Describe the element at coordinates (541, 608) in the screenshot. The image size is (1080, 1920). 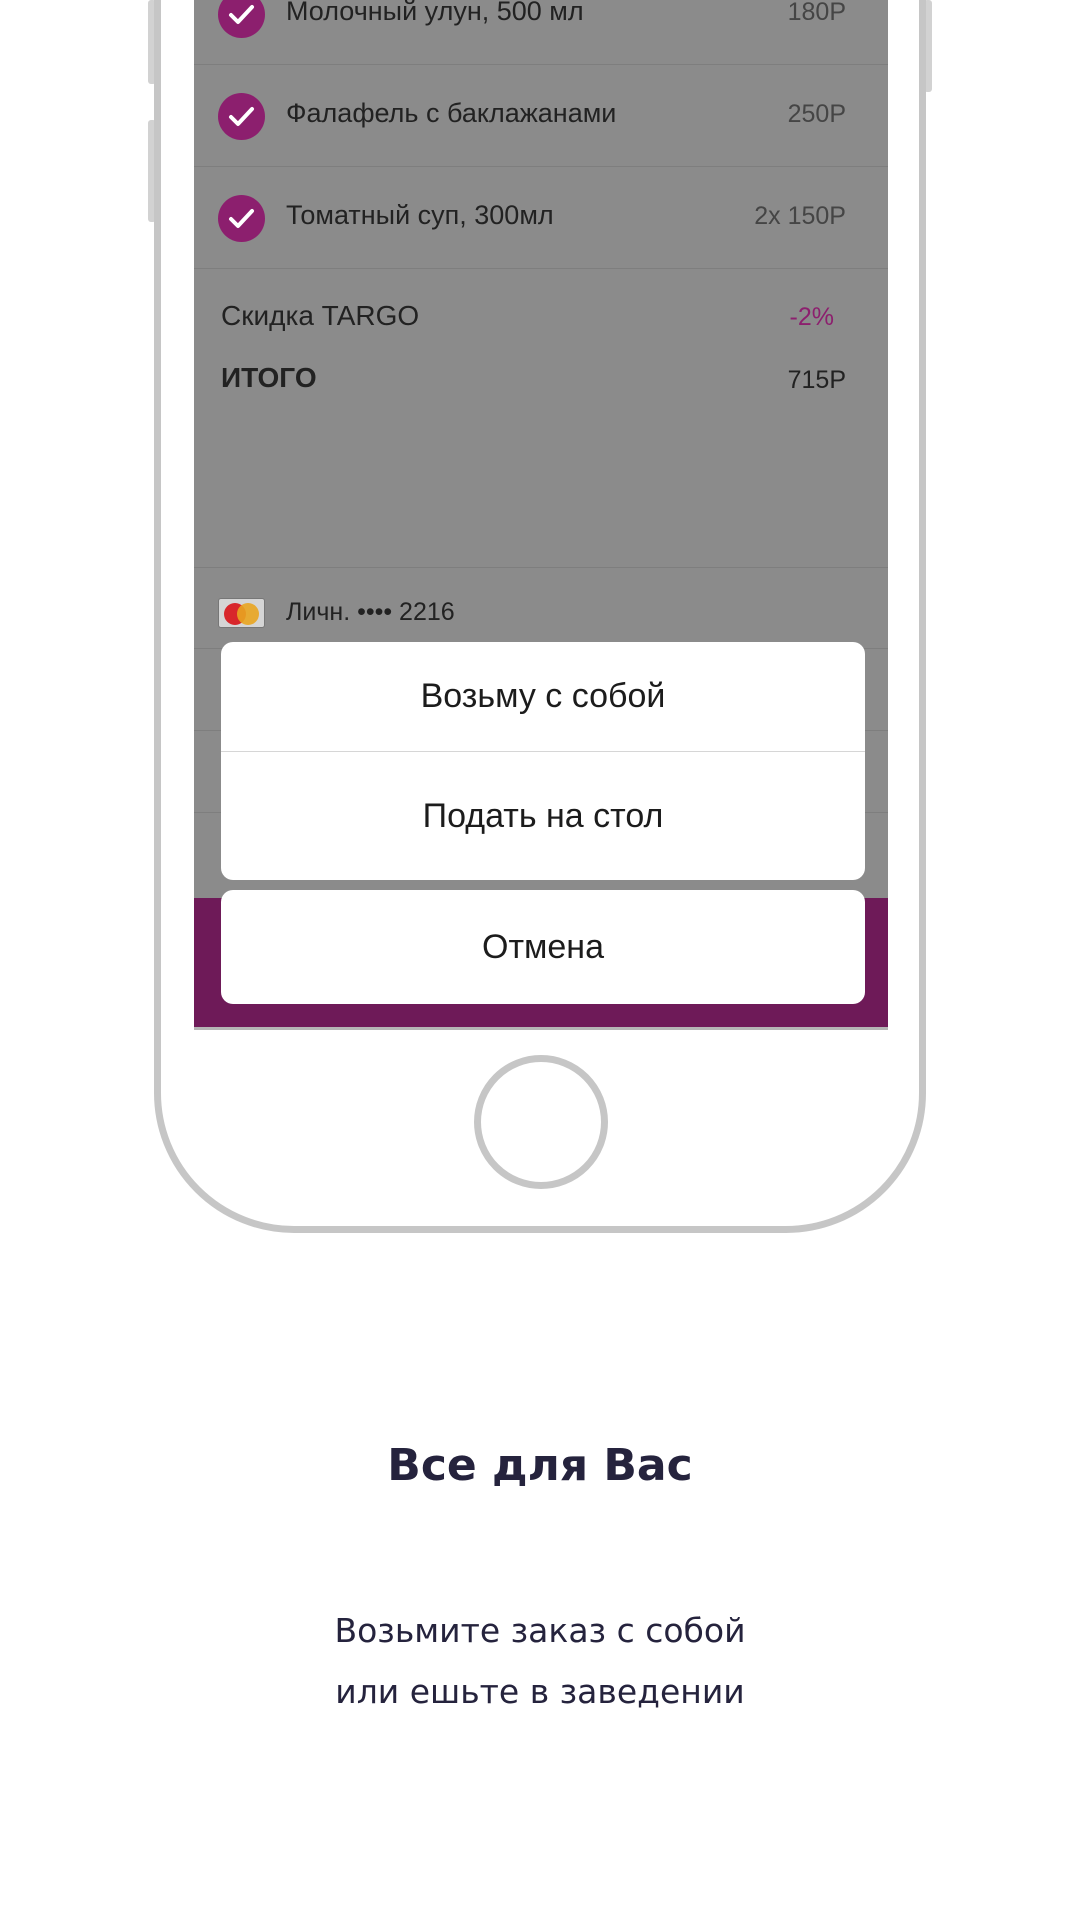
I see `payment-method-row: Личн. •••• 2216` at that location.